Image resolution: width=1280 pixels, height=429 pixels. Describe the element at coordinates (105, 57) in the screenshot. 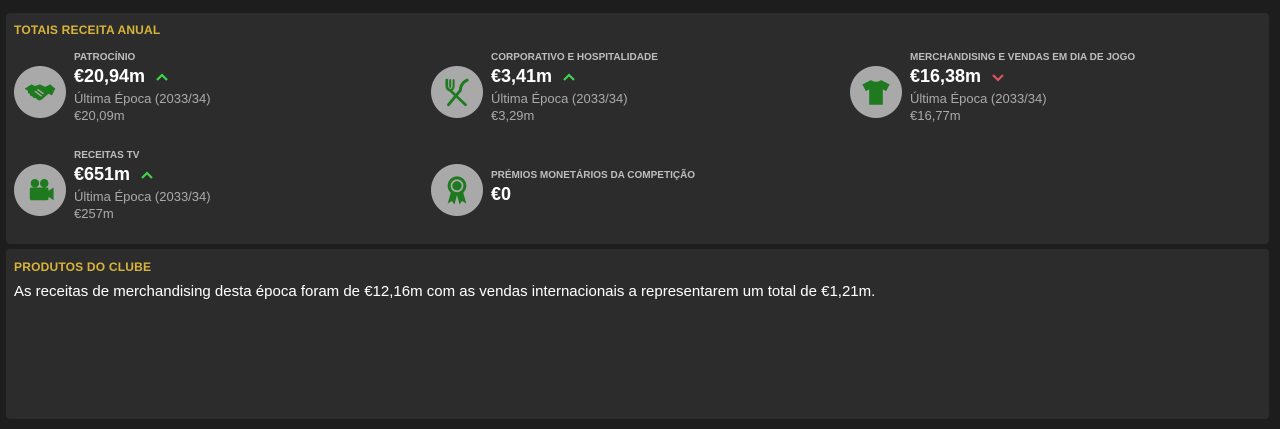

I see `revenue-label: PATROCÍNIO` at that location.